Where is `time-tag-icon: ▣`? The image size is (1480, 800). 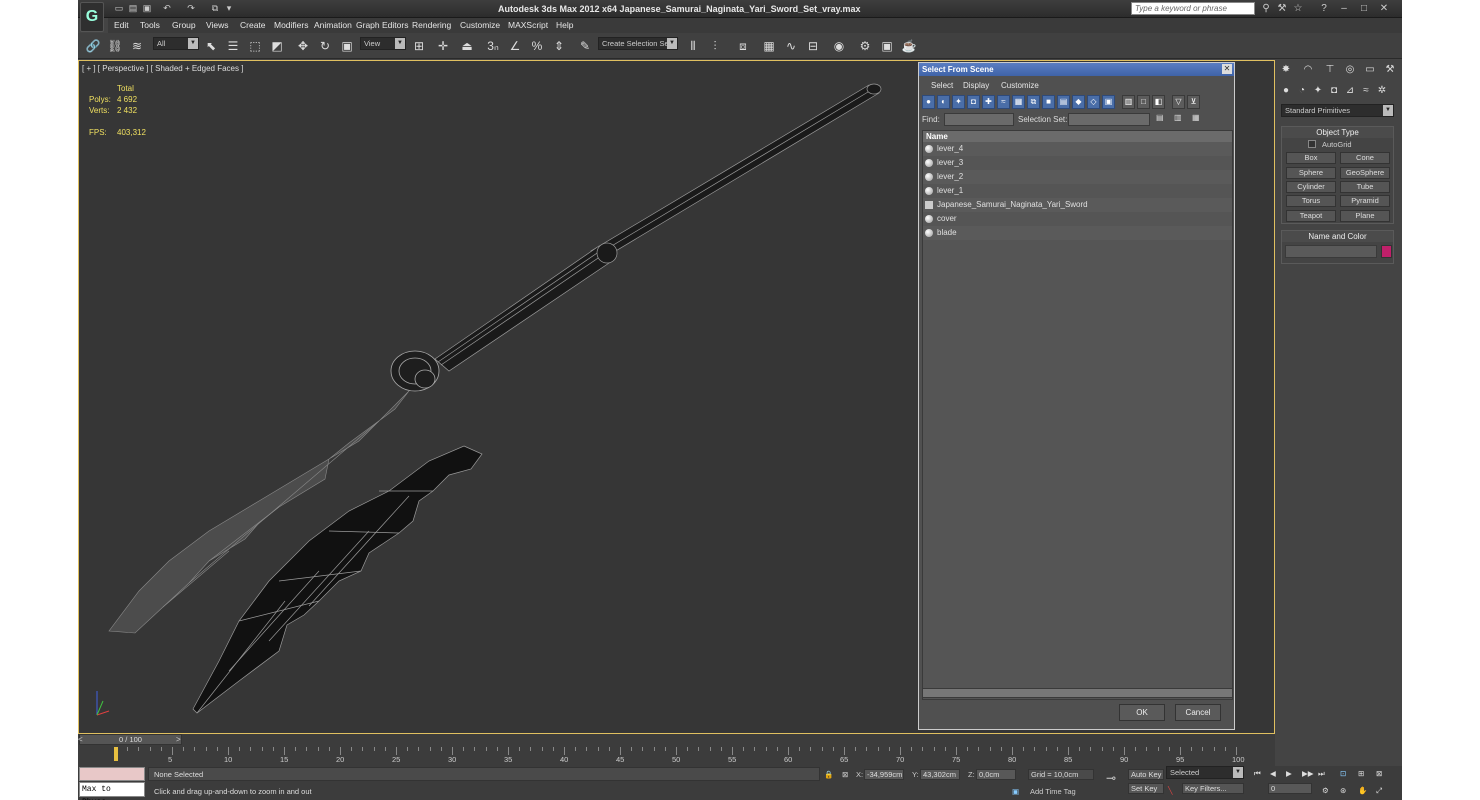 time-tag-icon: ▣ is located at coordinates (1015, 791).